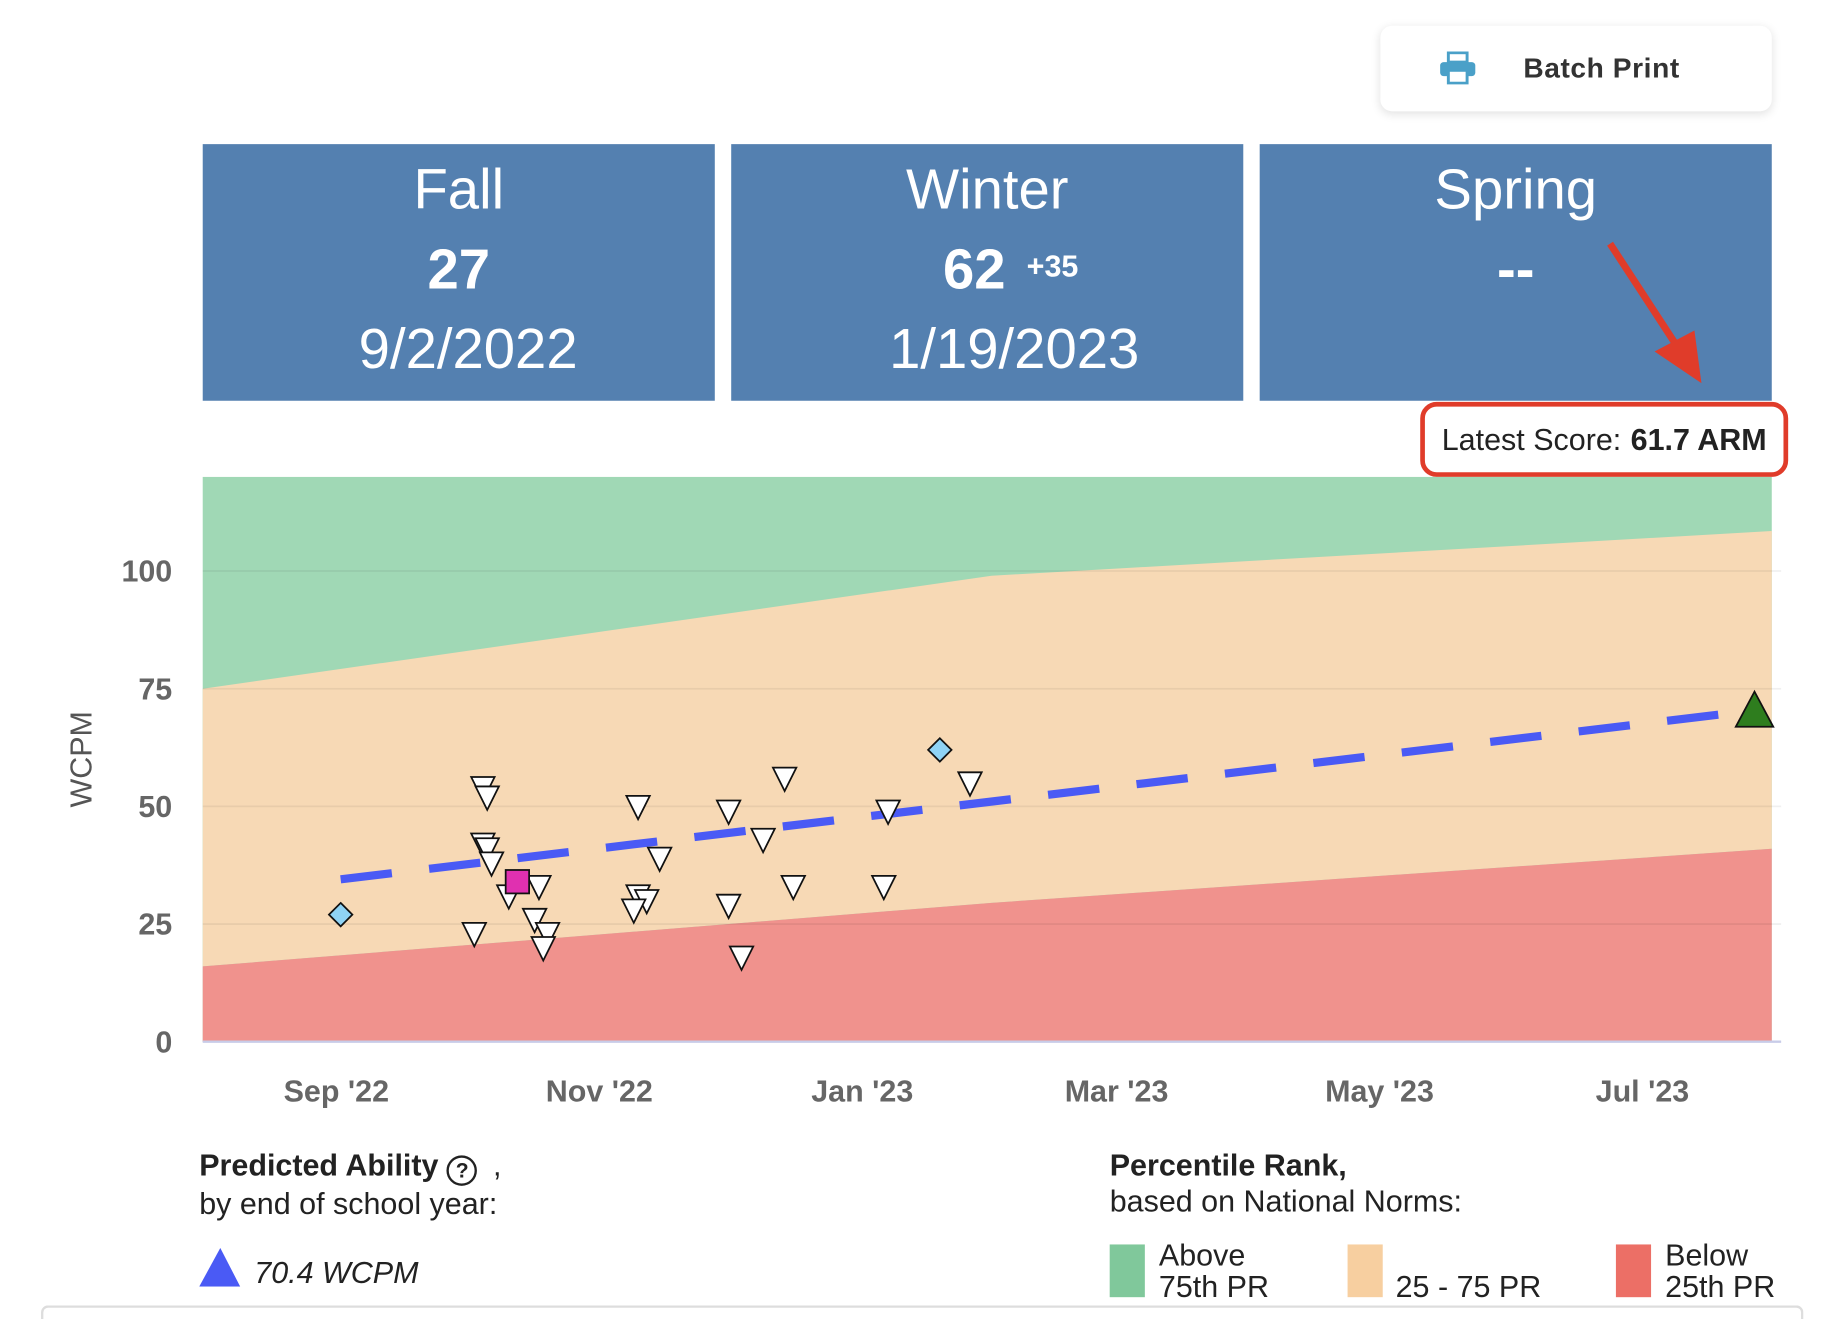 The image size is (1828, 1319). What do you see at coordinates (1117, 1091) in the screenshot?
I see `x-tick-label: Mar '23` at bounding box center [1117, 1091].